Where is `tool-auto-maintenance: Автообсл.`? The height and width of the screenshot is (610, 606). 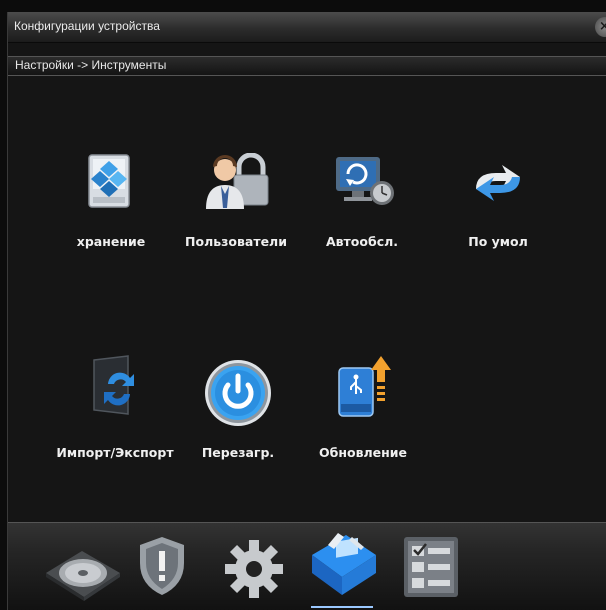
tool-auto-maintenance: Автообсл. is located at coordinates (362, 202).